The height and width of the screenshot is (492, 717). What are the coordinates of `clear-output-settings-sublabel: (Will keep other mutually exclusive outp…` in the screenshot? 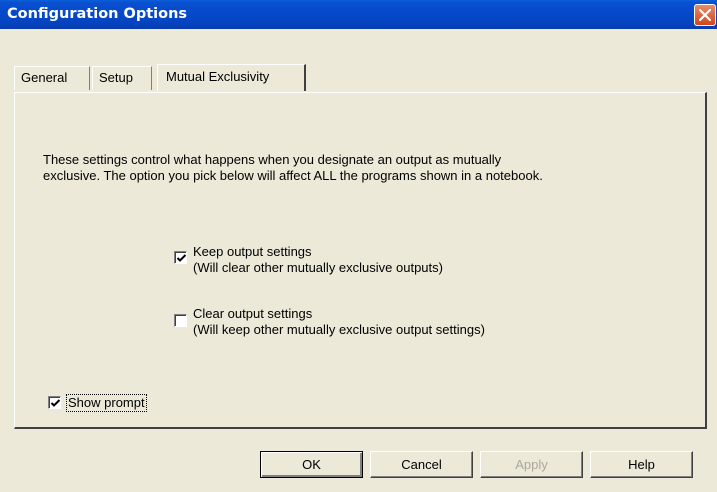 It's located at (339, 329).